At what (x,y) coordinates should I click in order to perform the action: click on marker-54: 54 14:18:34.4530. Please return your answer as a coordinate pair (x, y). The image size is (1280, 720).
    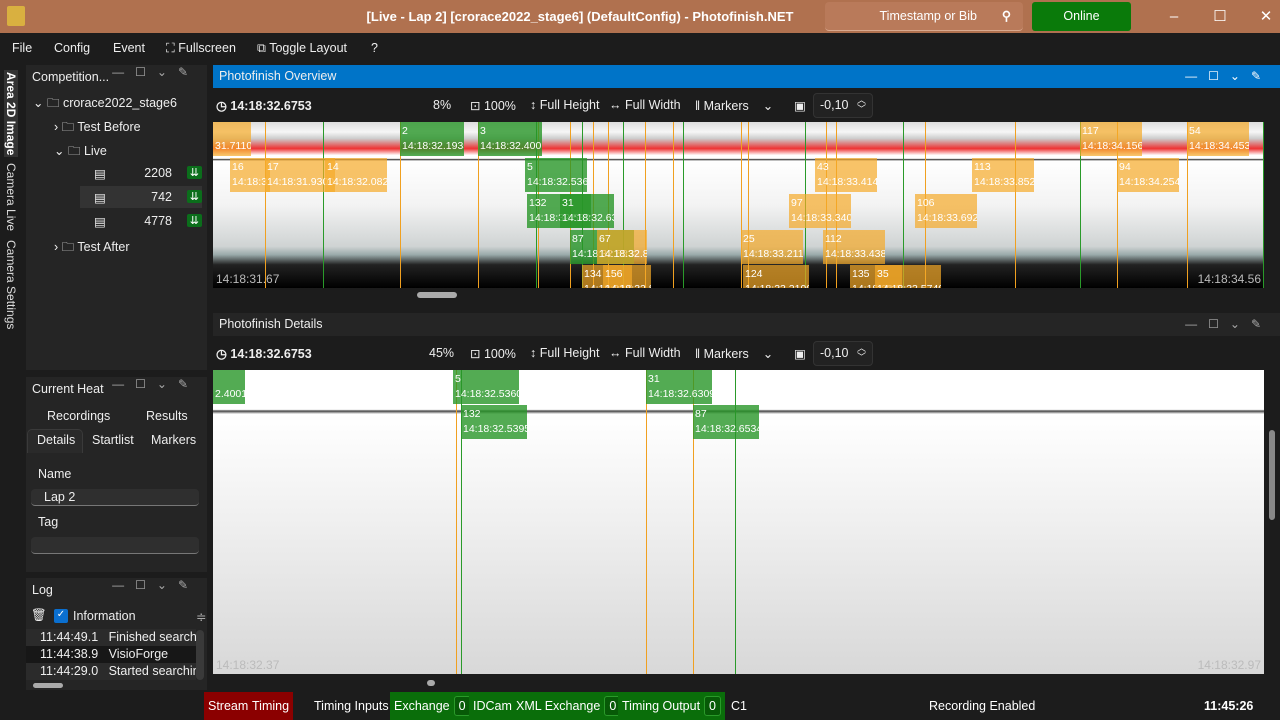
    Looking at the image, I should click on (1218, 139).